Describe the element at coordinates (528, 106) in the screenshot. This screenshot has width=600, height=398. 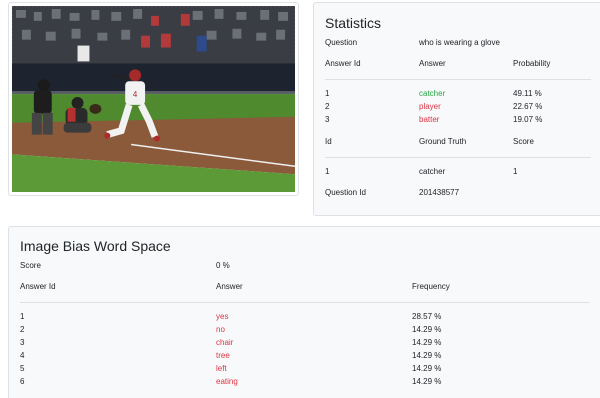
I see `answer-probability: 22.67 %` at that location.